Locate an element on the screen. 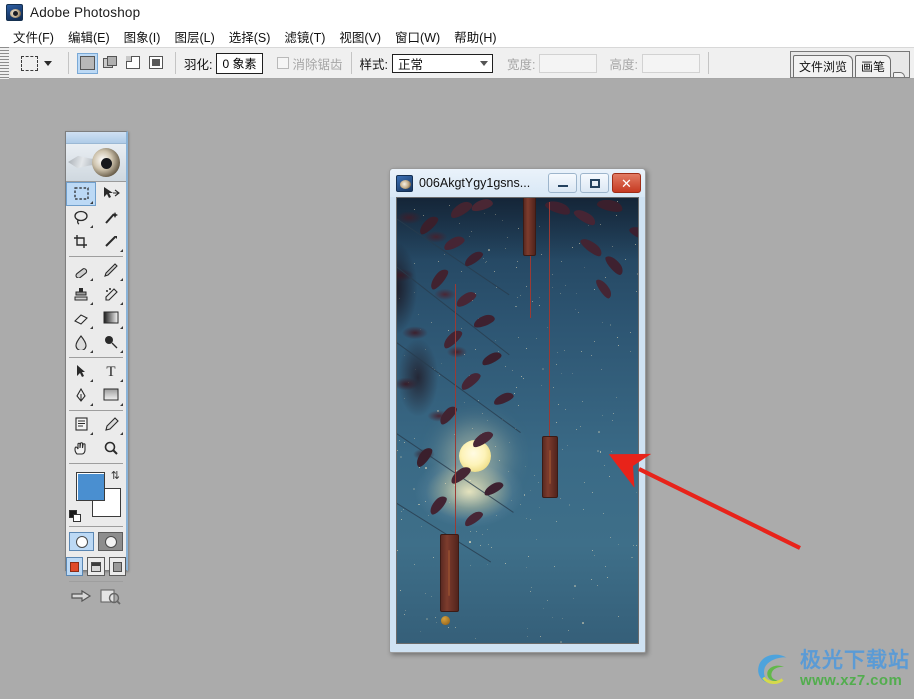  new-selection-button is located at coordinates (87, 63).